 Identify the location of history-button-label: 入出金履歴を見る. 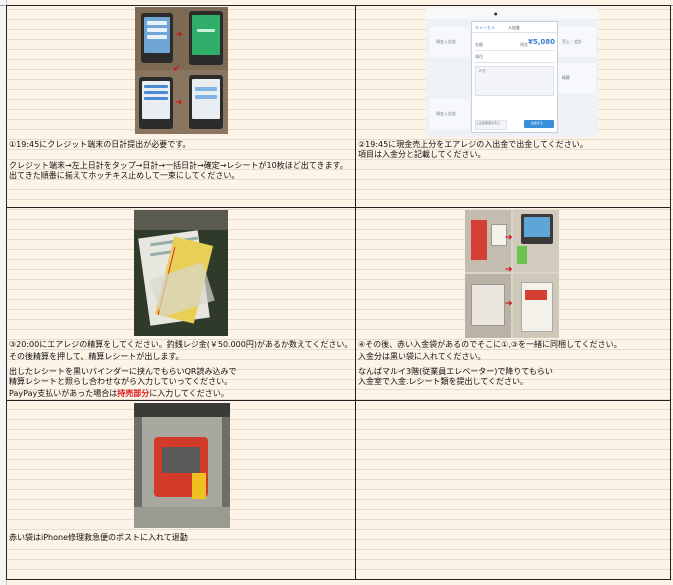
(488, 123).